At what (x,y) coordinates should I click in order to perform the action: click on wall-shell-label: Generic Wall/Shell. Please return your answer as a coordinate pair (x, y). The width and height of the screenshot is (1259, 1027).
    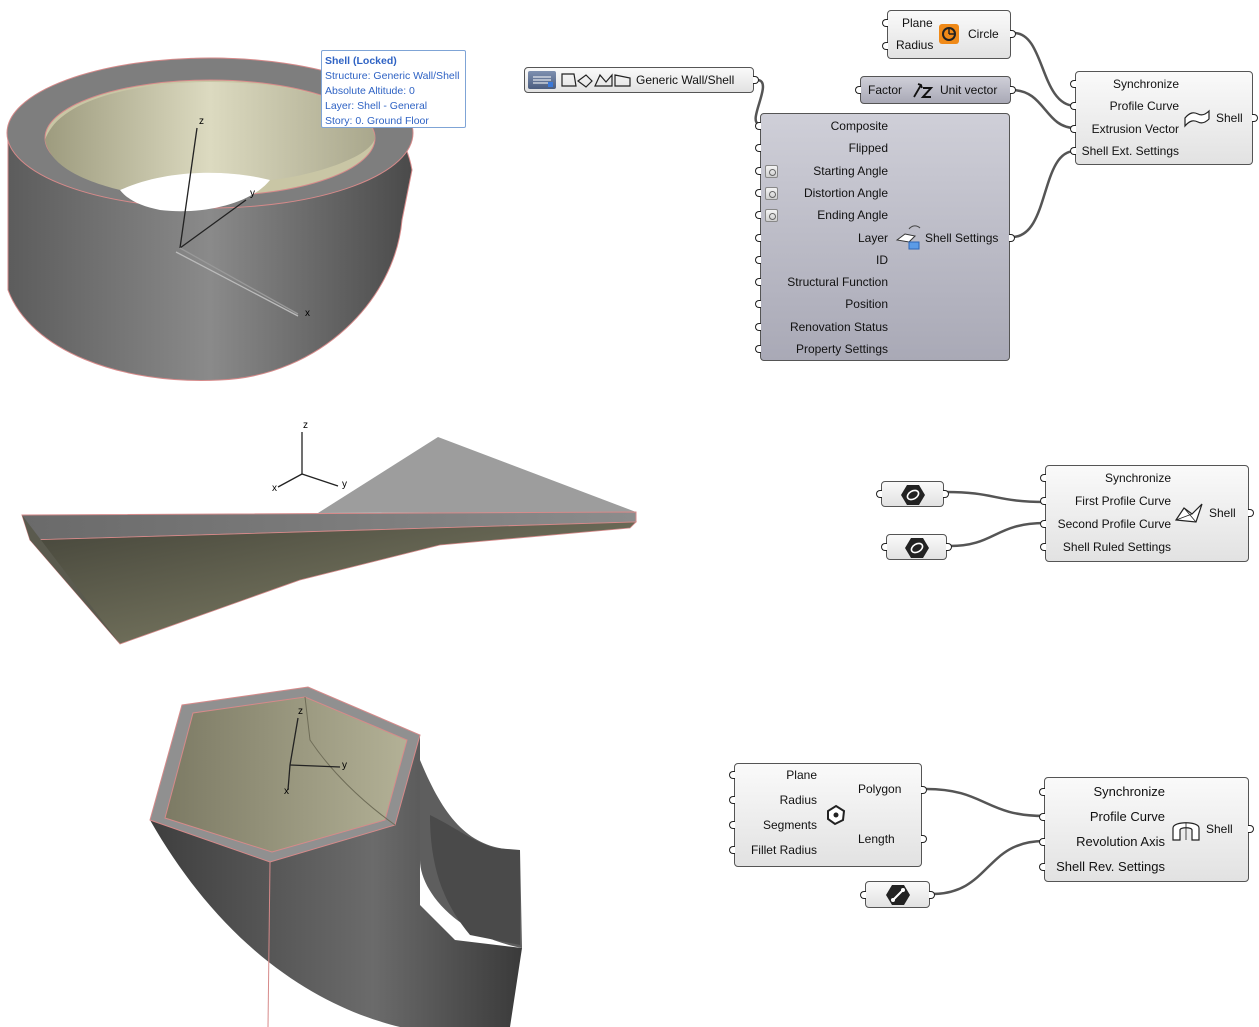
    Looking at the image, I should click on (685, 80).